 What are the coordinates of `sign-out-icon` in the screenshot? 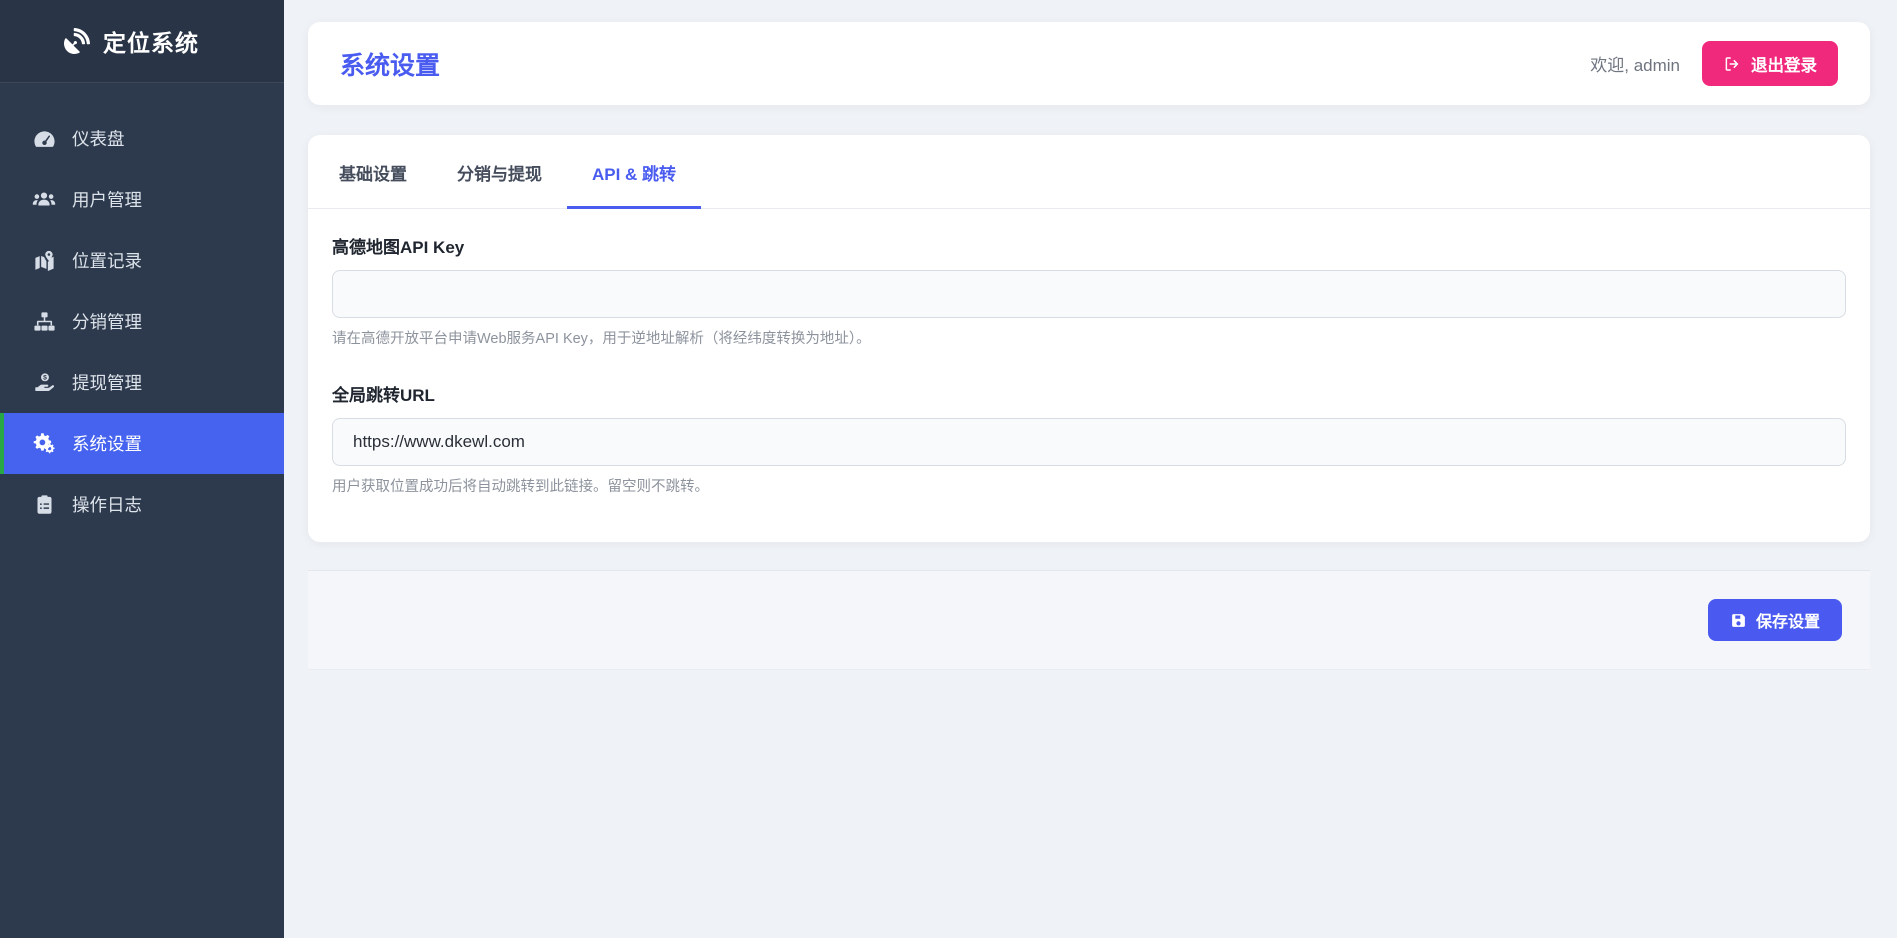 It's located at (1732, 64).